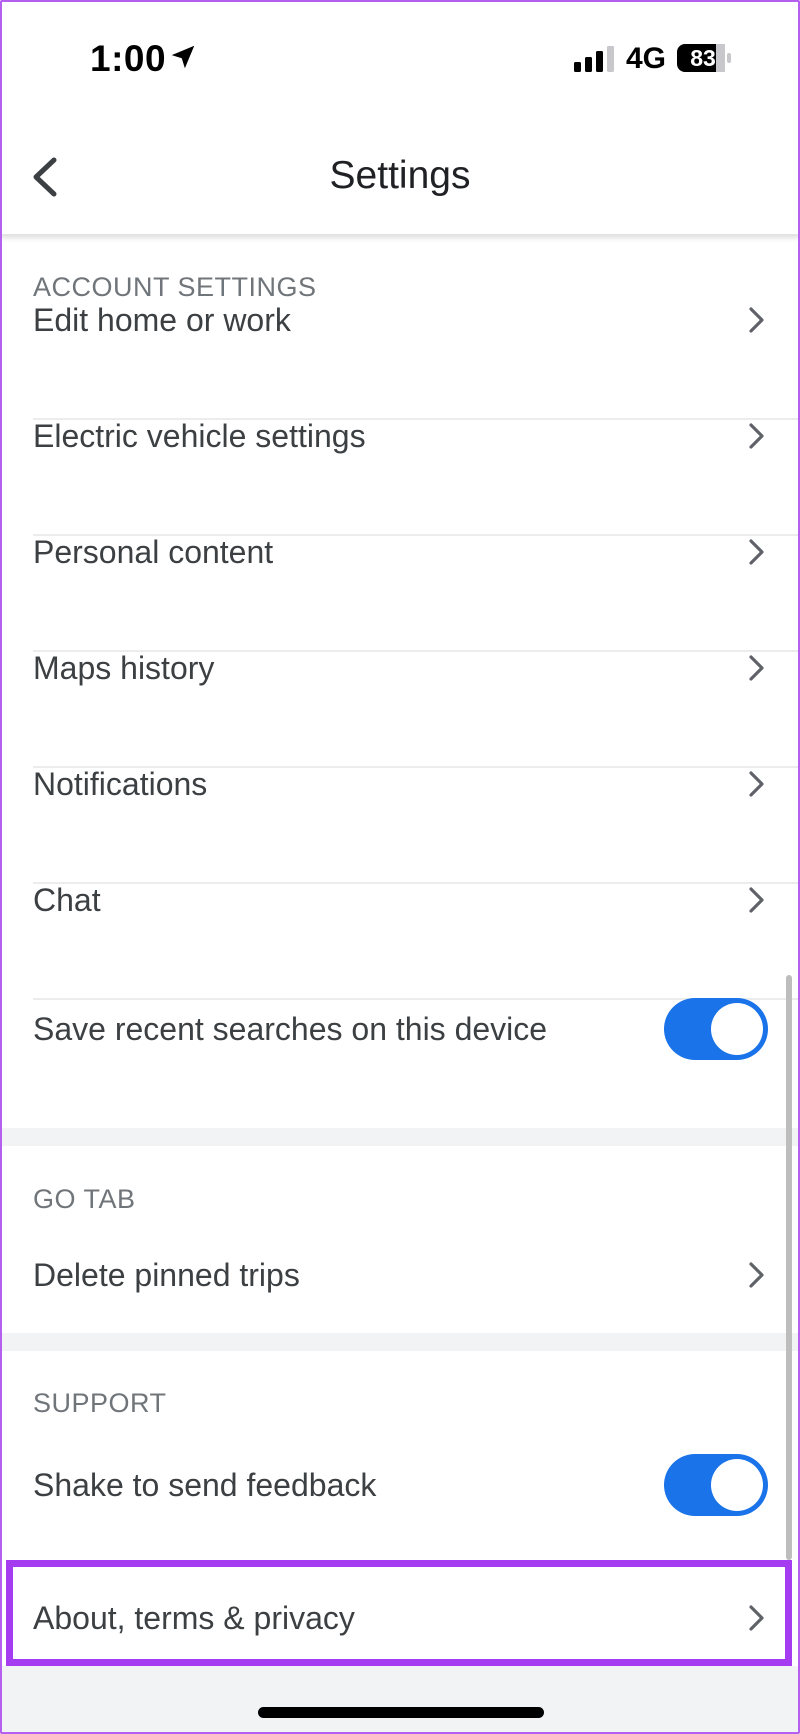 The width and height of the screenshot is (800, 1734). I want to click on shake-feedback-toggle, so click(716, 1485).